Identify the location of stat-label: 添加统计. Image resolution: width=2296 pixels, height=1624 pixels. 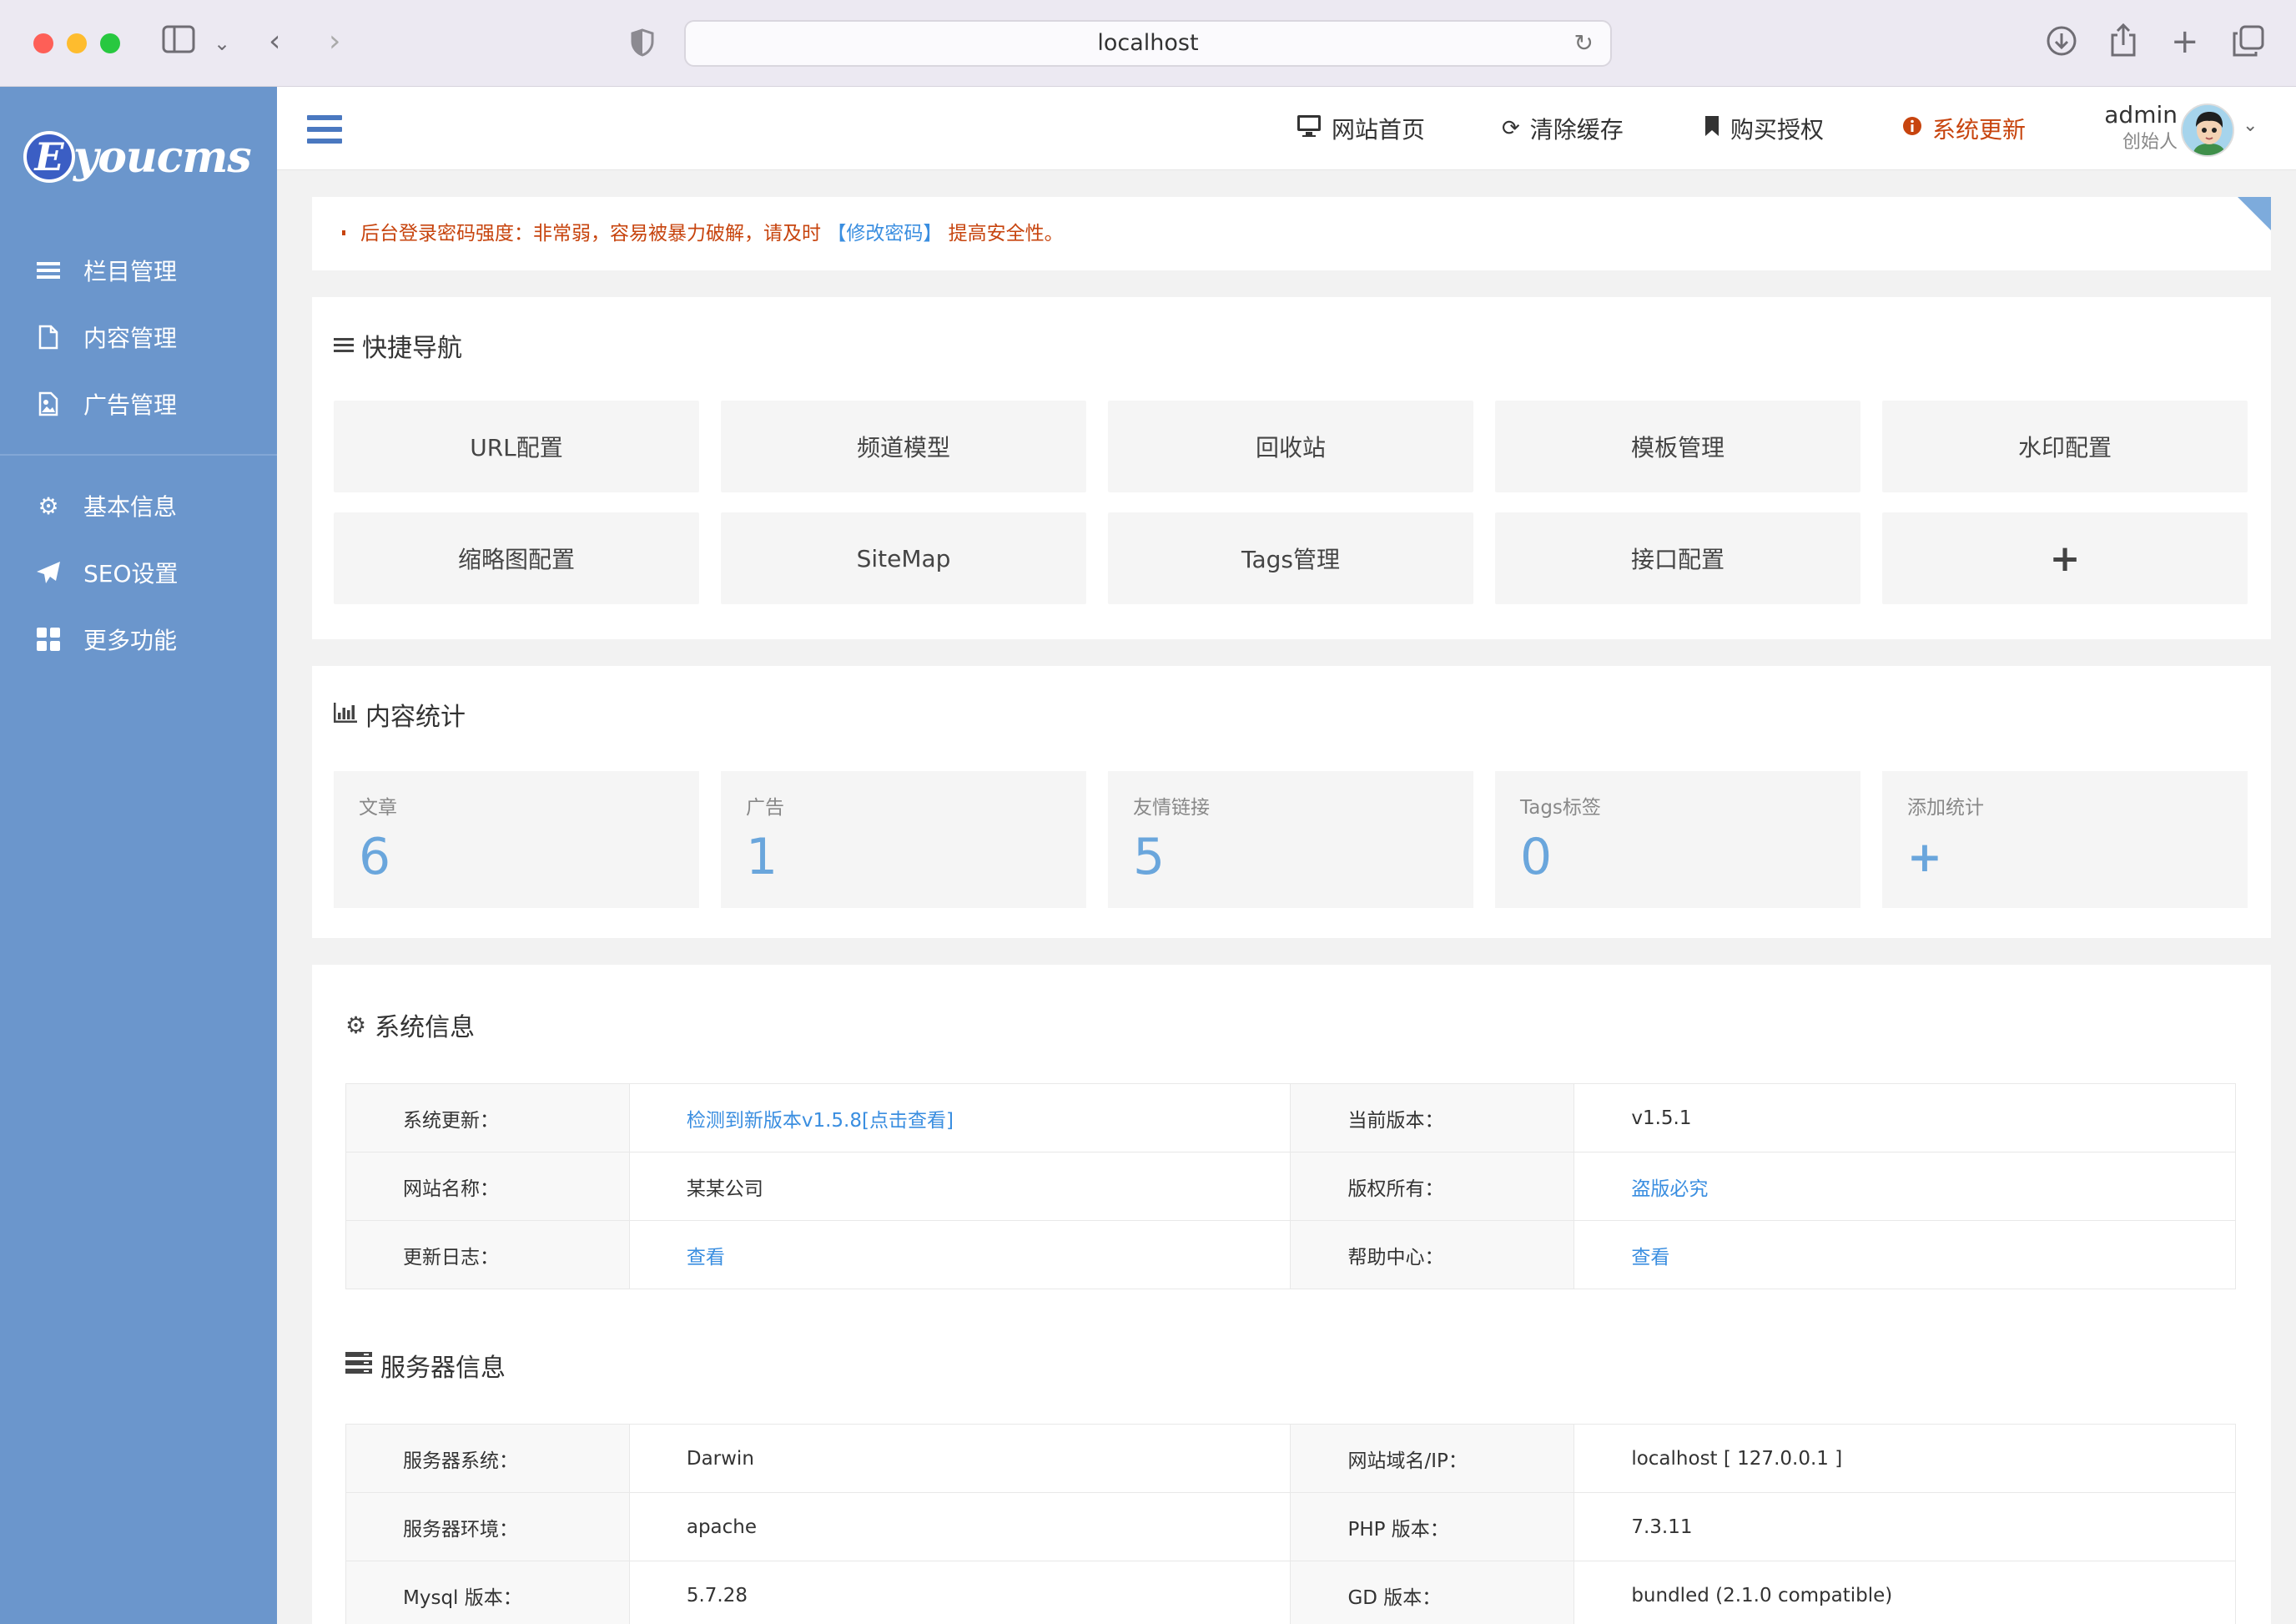
(1946, 808).